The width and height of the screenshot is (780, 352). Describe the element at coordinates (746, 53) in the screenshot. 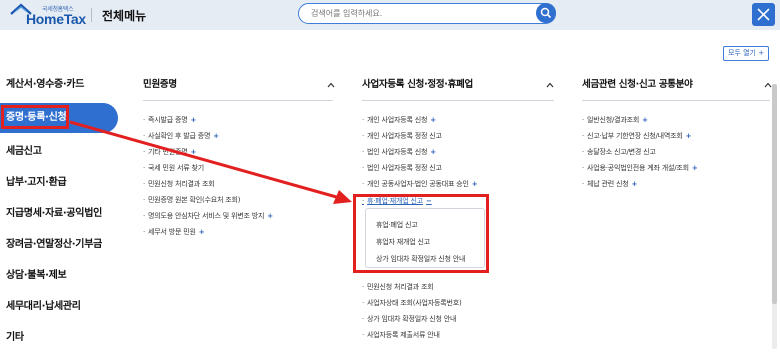

I see `open-all-button: 모두 열기 +` at that location.